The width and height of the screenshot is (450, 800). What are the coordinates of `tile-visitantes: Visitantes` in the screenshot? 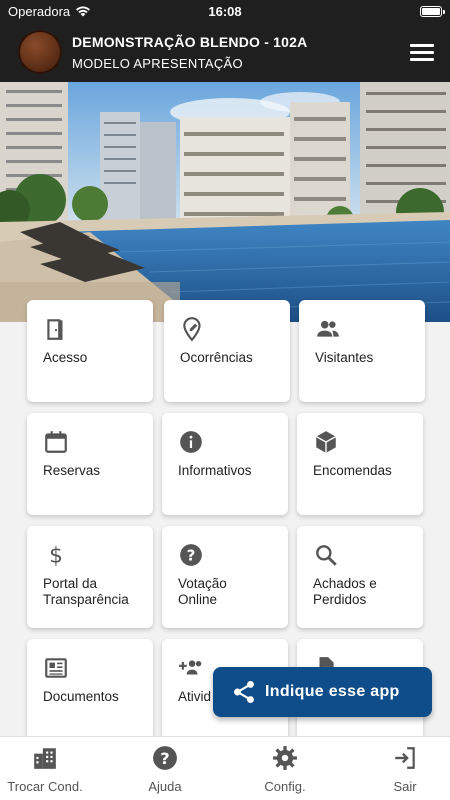 It's located at (362, 351).